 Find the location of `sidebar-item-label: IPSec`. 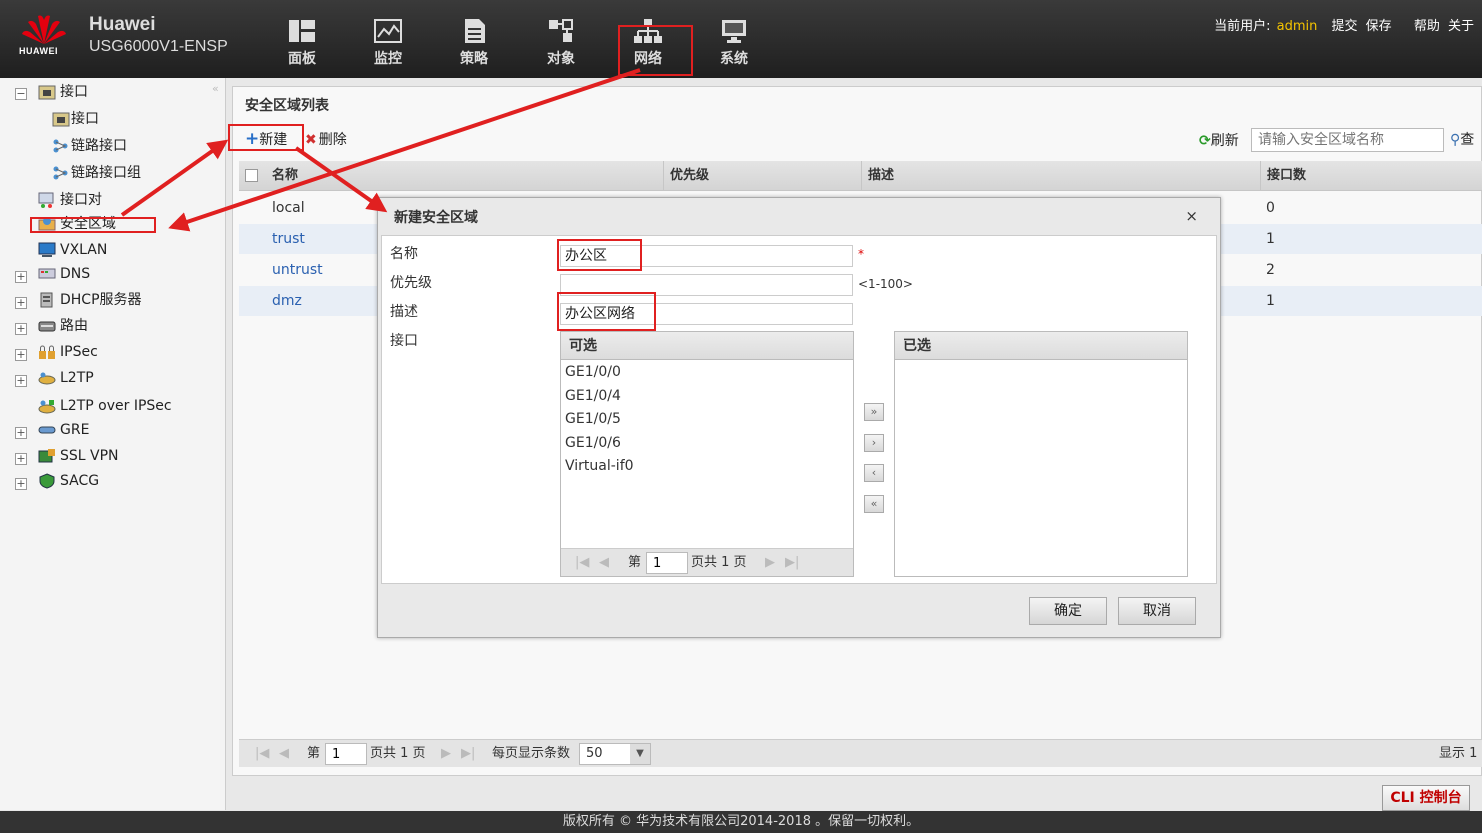

sidebar-item-label: IPSec is located at coordinates (79, 352).